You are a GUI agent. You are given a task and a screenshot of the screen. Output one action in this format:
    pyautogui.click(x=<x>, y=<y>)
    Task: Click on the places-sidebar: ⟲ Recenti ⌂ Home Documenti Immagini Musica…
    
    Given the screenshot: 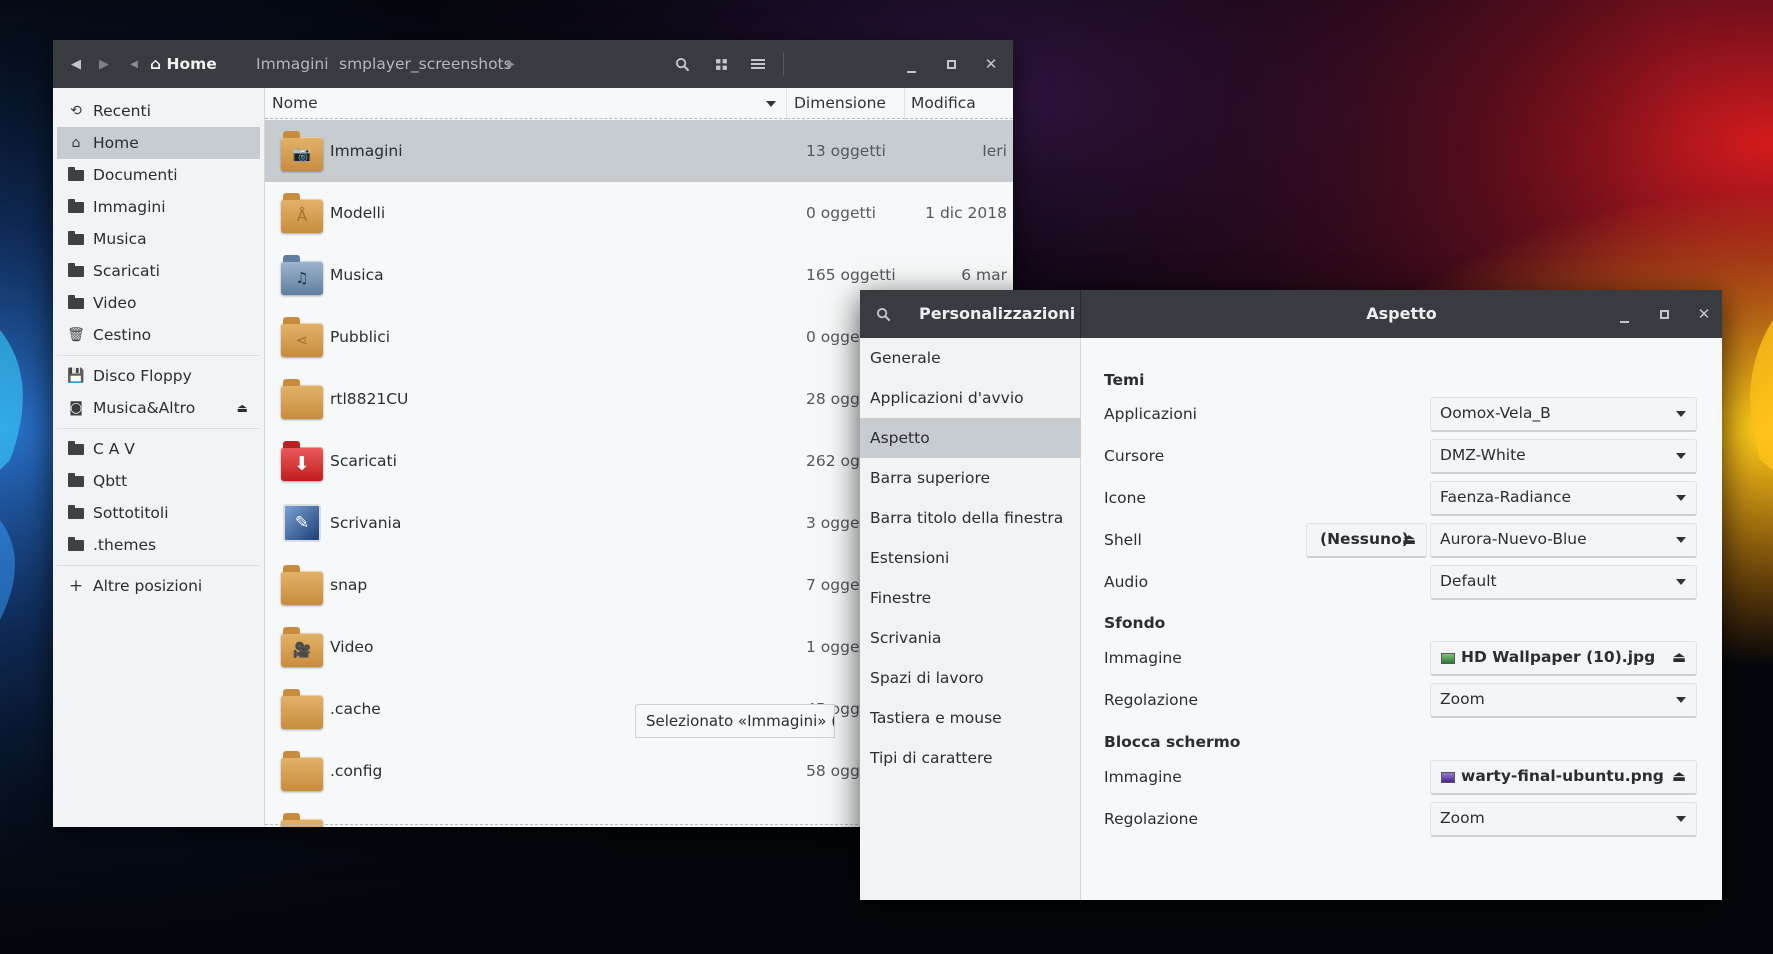 What is the action you would take?
    pyautogui.click(x=159, y=457)
    